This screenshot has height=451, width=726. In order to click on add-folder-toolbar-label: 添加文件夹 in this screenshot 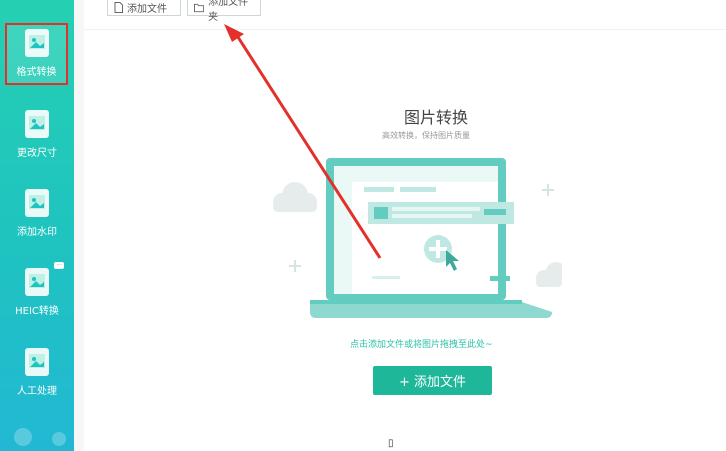, I will do `click(228, 11)`.